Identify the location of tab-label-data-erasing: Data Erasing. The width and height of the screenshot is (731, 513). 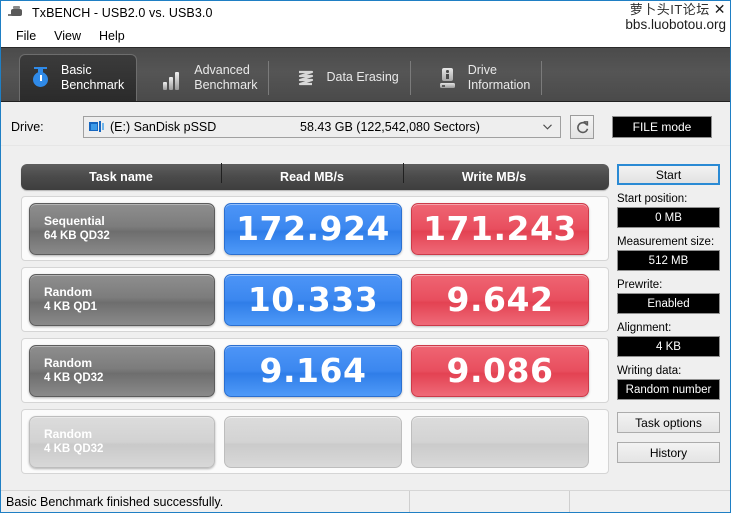
(362, 77).